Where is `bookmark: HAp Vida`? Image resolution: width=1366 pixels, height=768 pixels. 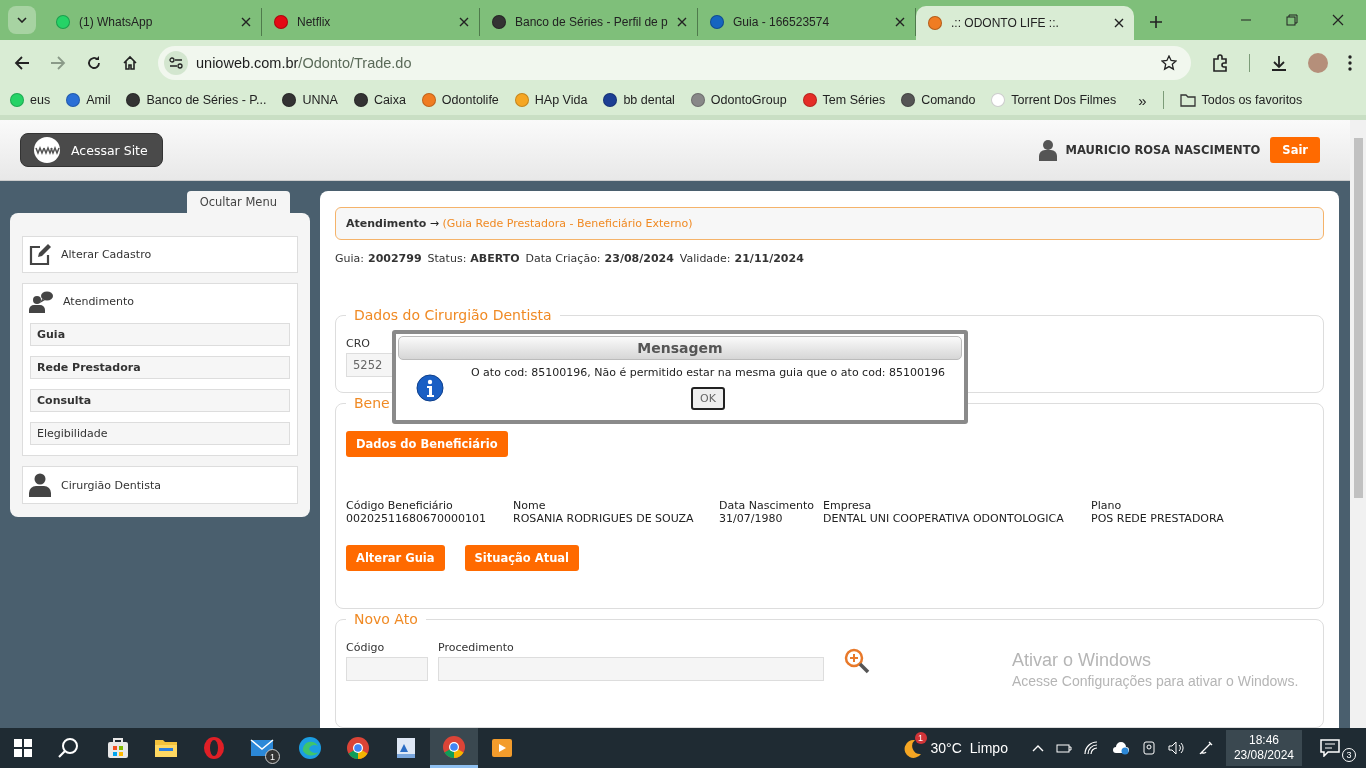
bookmark: HAp Vida is located at coordinates (551, 100).